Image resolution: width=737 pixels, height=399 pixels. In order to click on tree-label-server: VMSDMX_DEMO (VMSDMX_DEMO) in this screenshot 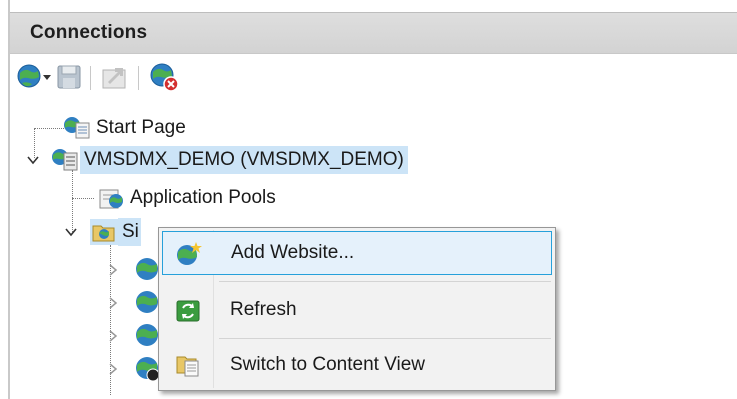, I will do `click(244, 160)`.